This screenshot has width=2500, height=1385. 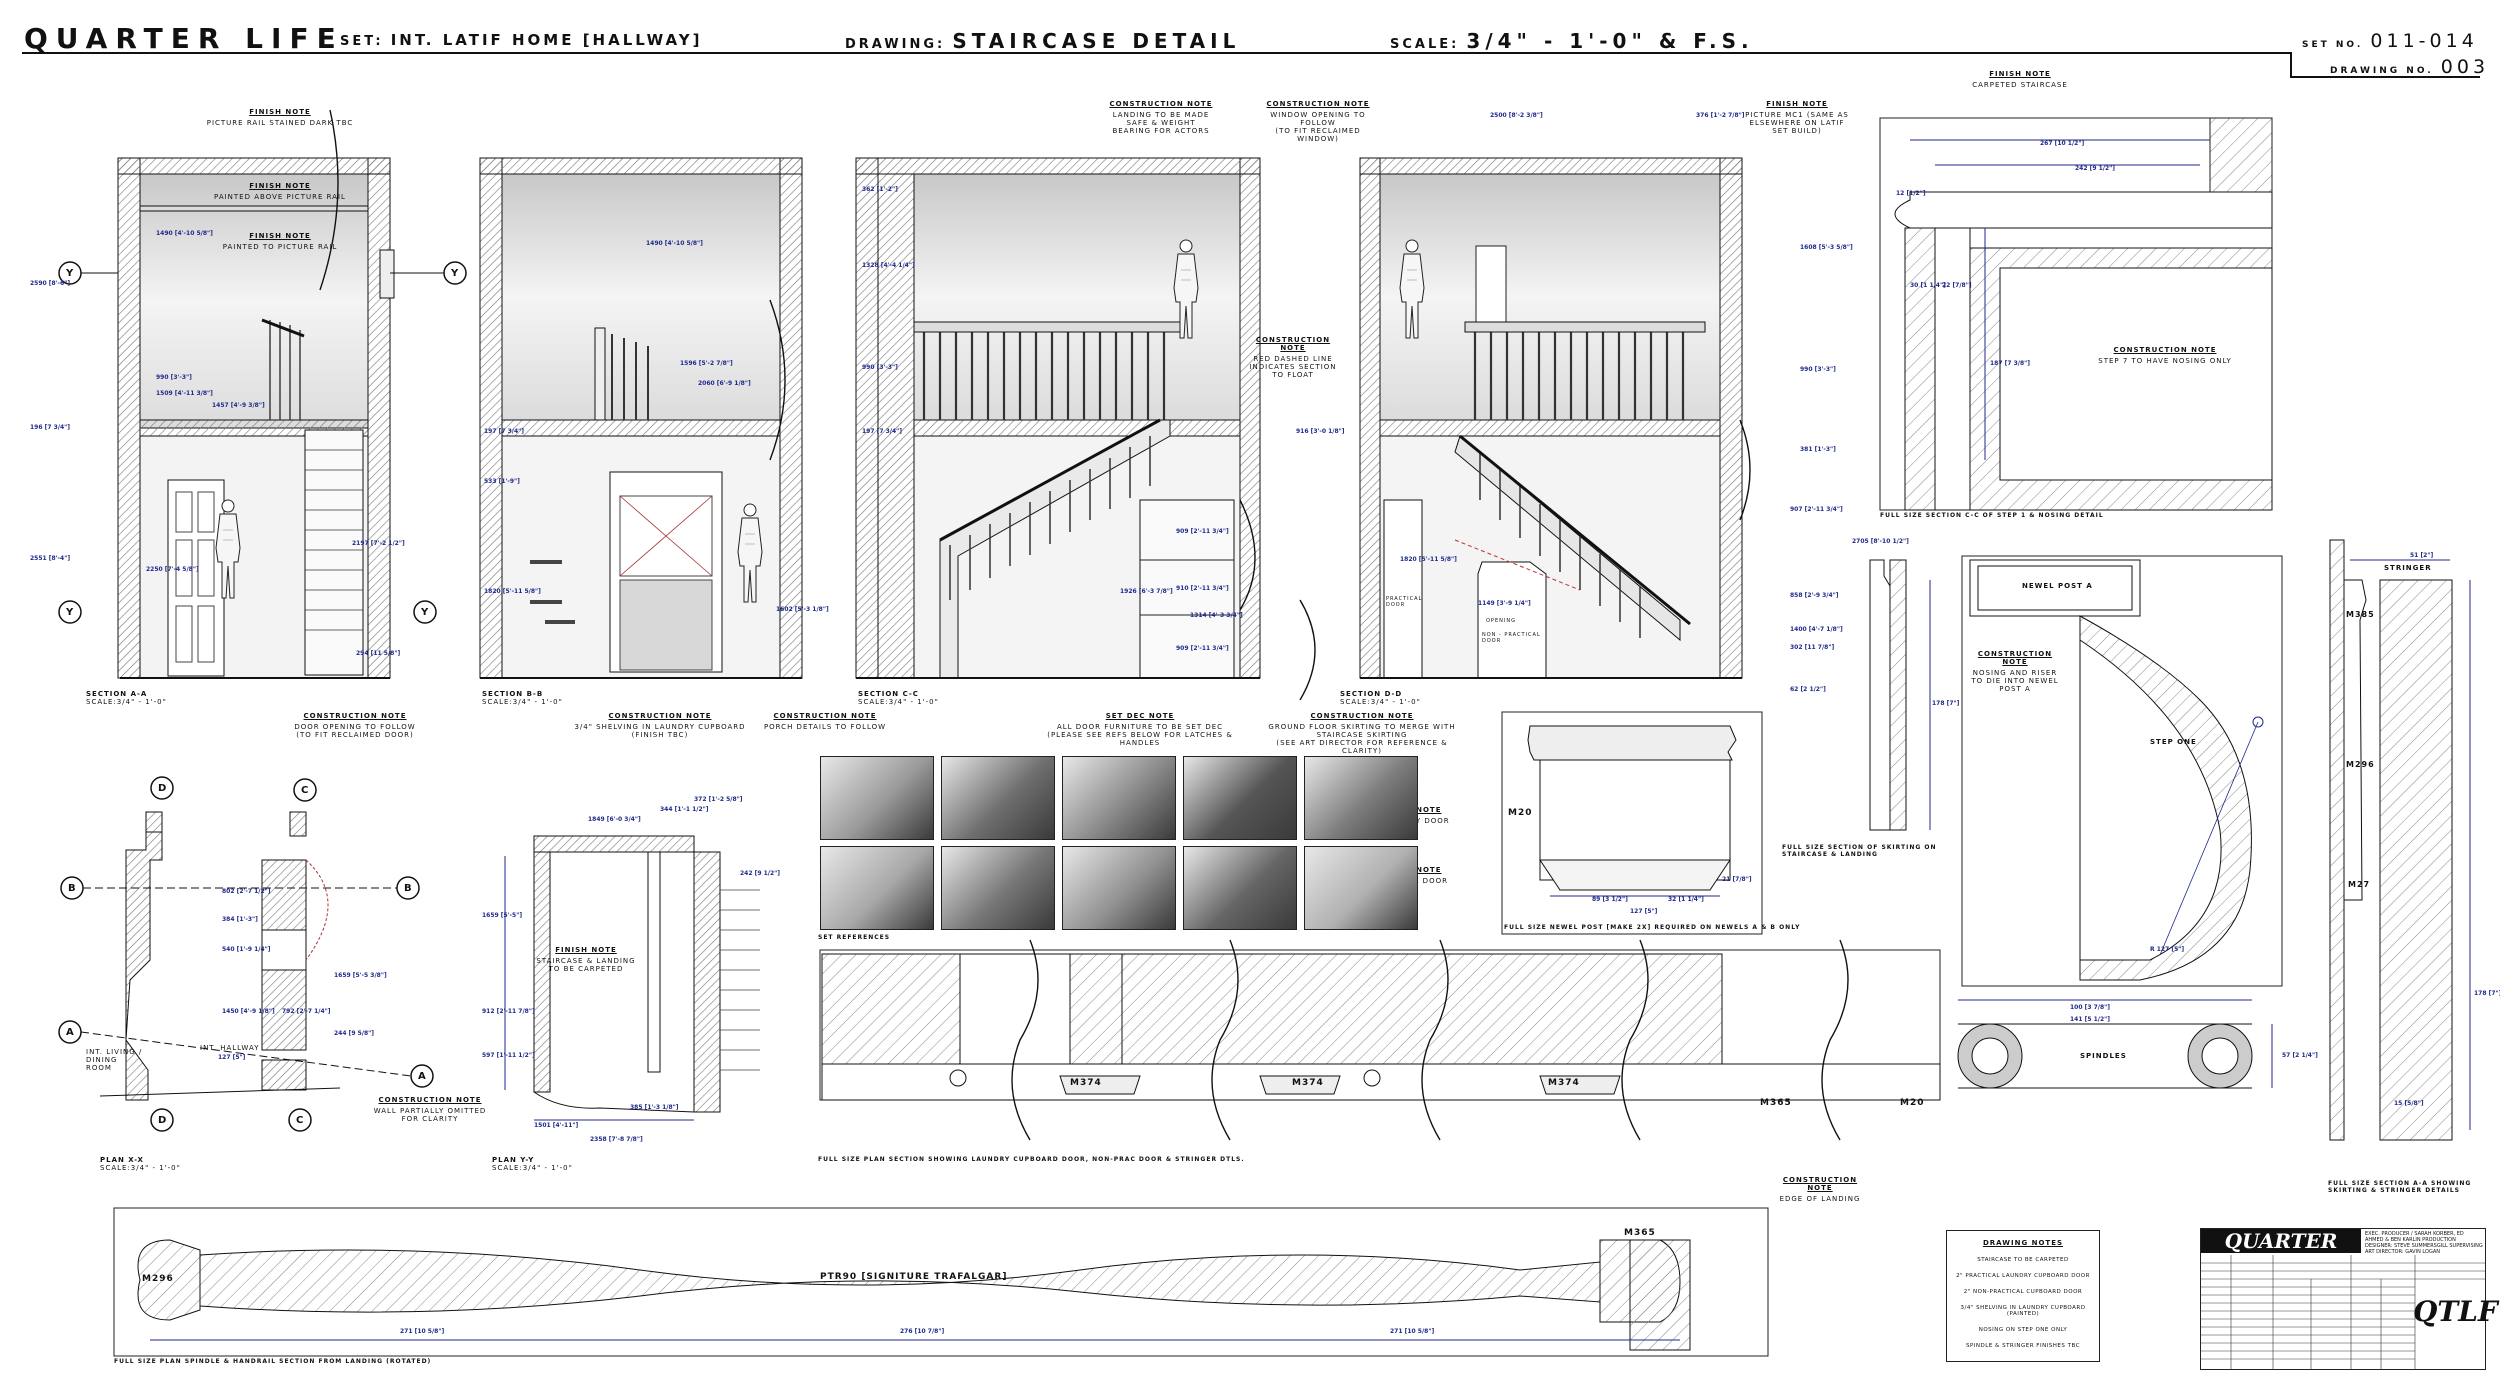 I want to click on dimension-plan-yy-8: 1501 [4'-11"], so click(x=556, y=1125).